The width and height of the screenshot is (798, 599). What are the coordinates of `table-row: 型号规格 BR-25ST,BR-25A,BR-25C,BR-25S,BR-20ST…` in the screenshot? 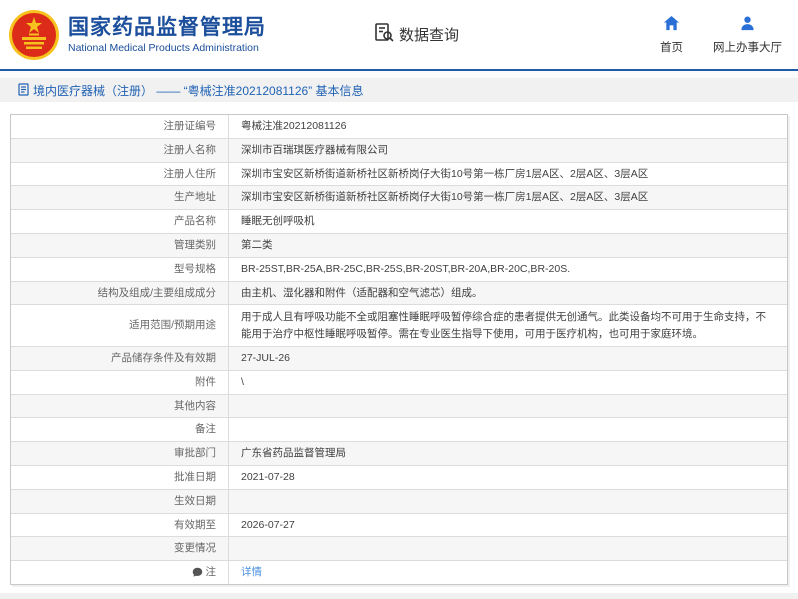 It's located at (399, 269).